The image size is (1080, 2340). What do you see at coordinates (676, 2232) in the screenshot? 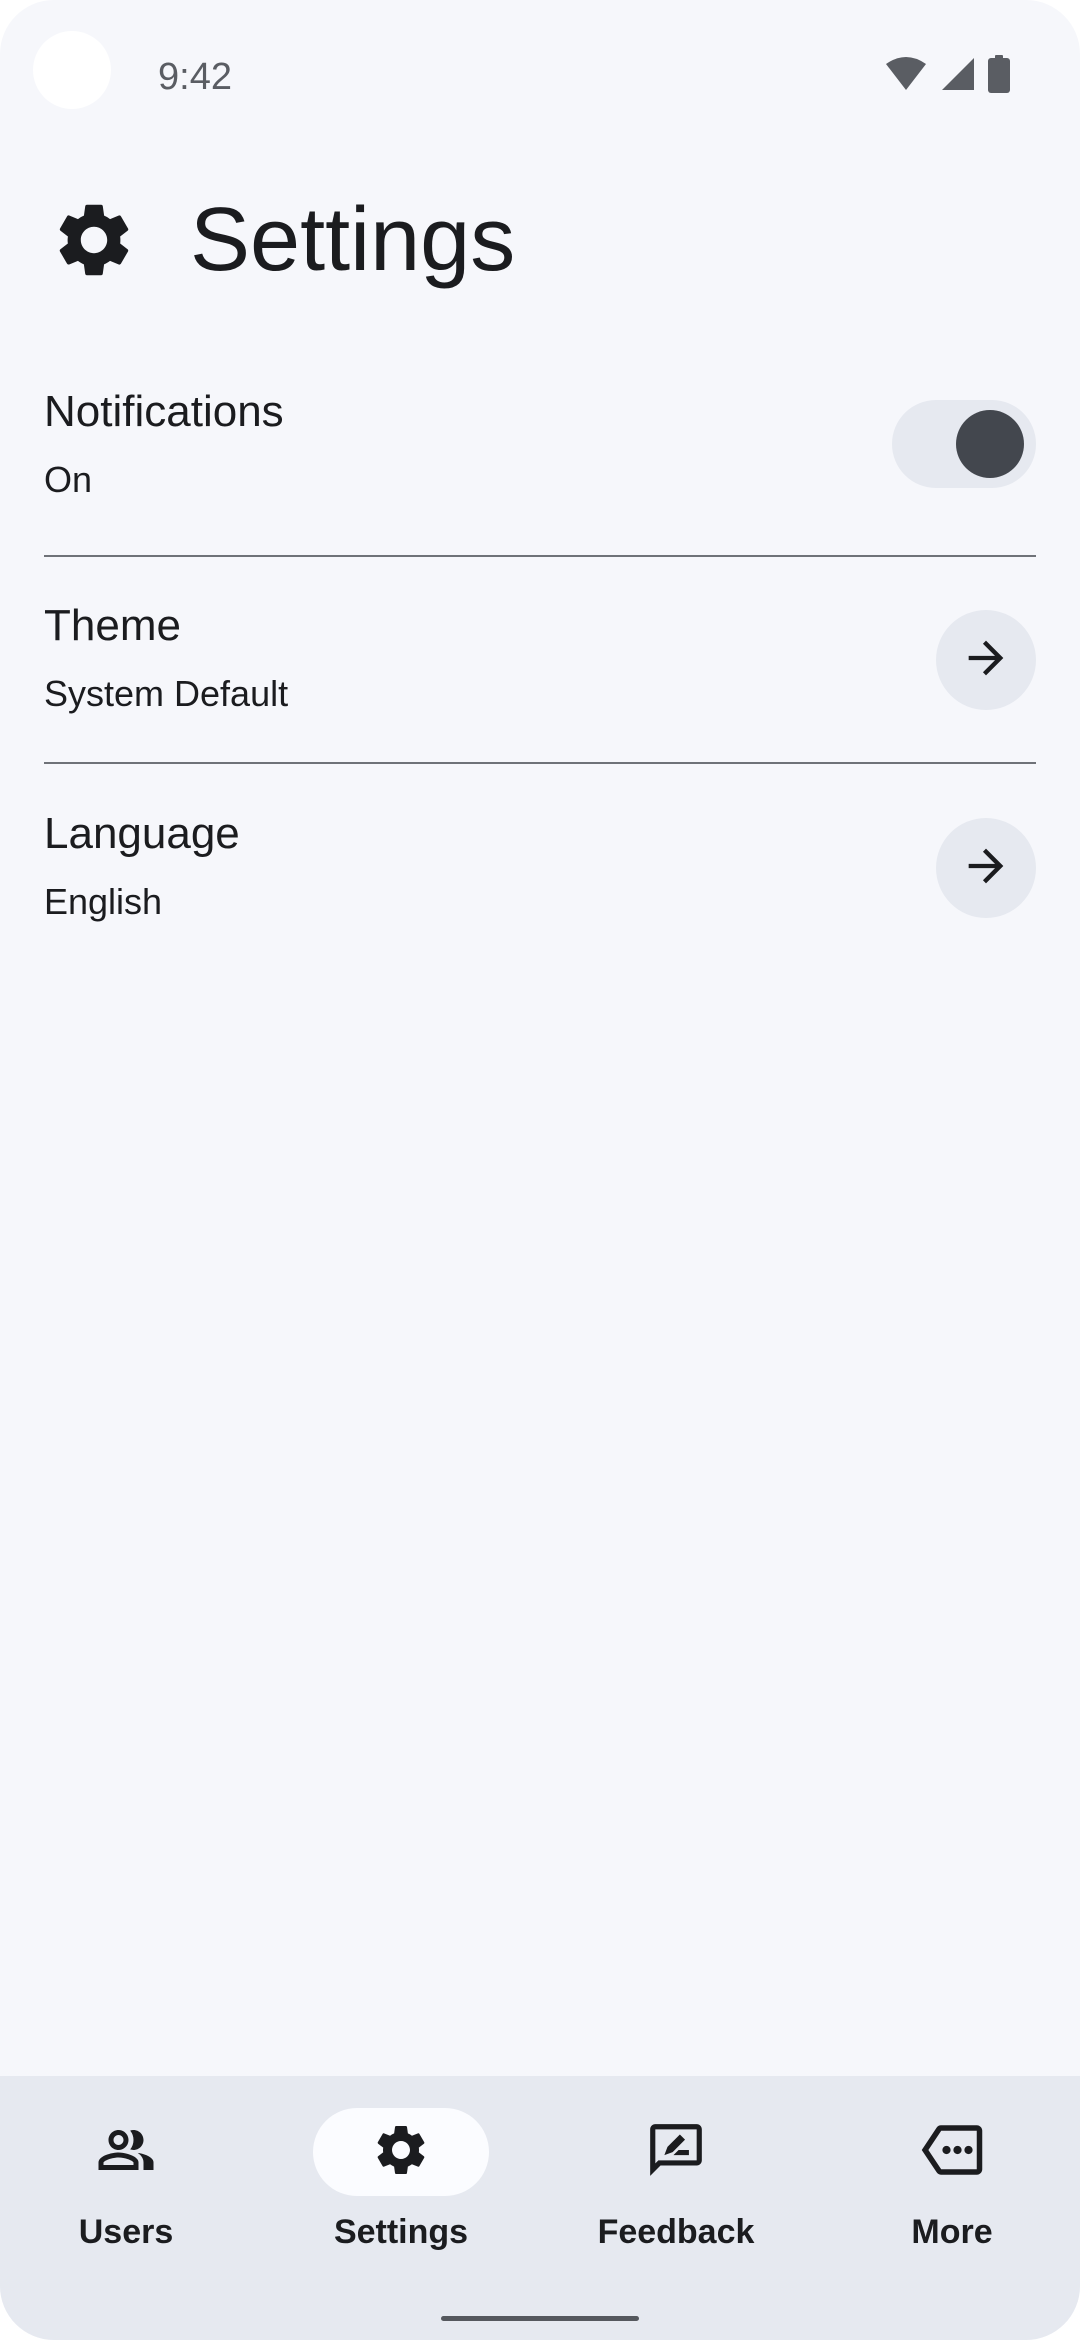
I see `nav-label: Feedback` at bounding box center [676, 2232].